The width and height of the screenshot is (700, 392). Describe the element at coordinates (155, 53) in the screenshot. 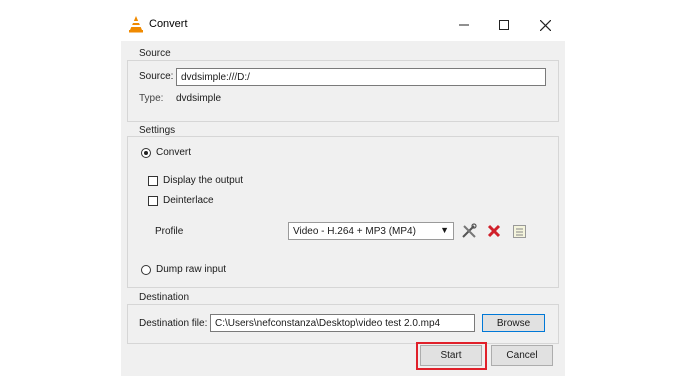

I see `source-group-label: Source` at that location.